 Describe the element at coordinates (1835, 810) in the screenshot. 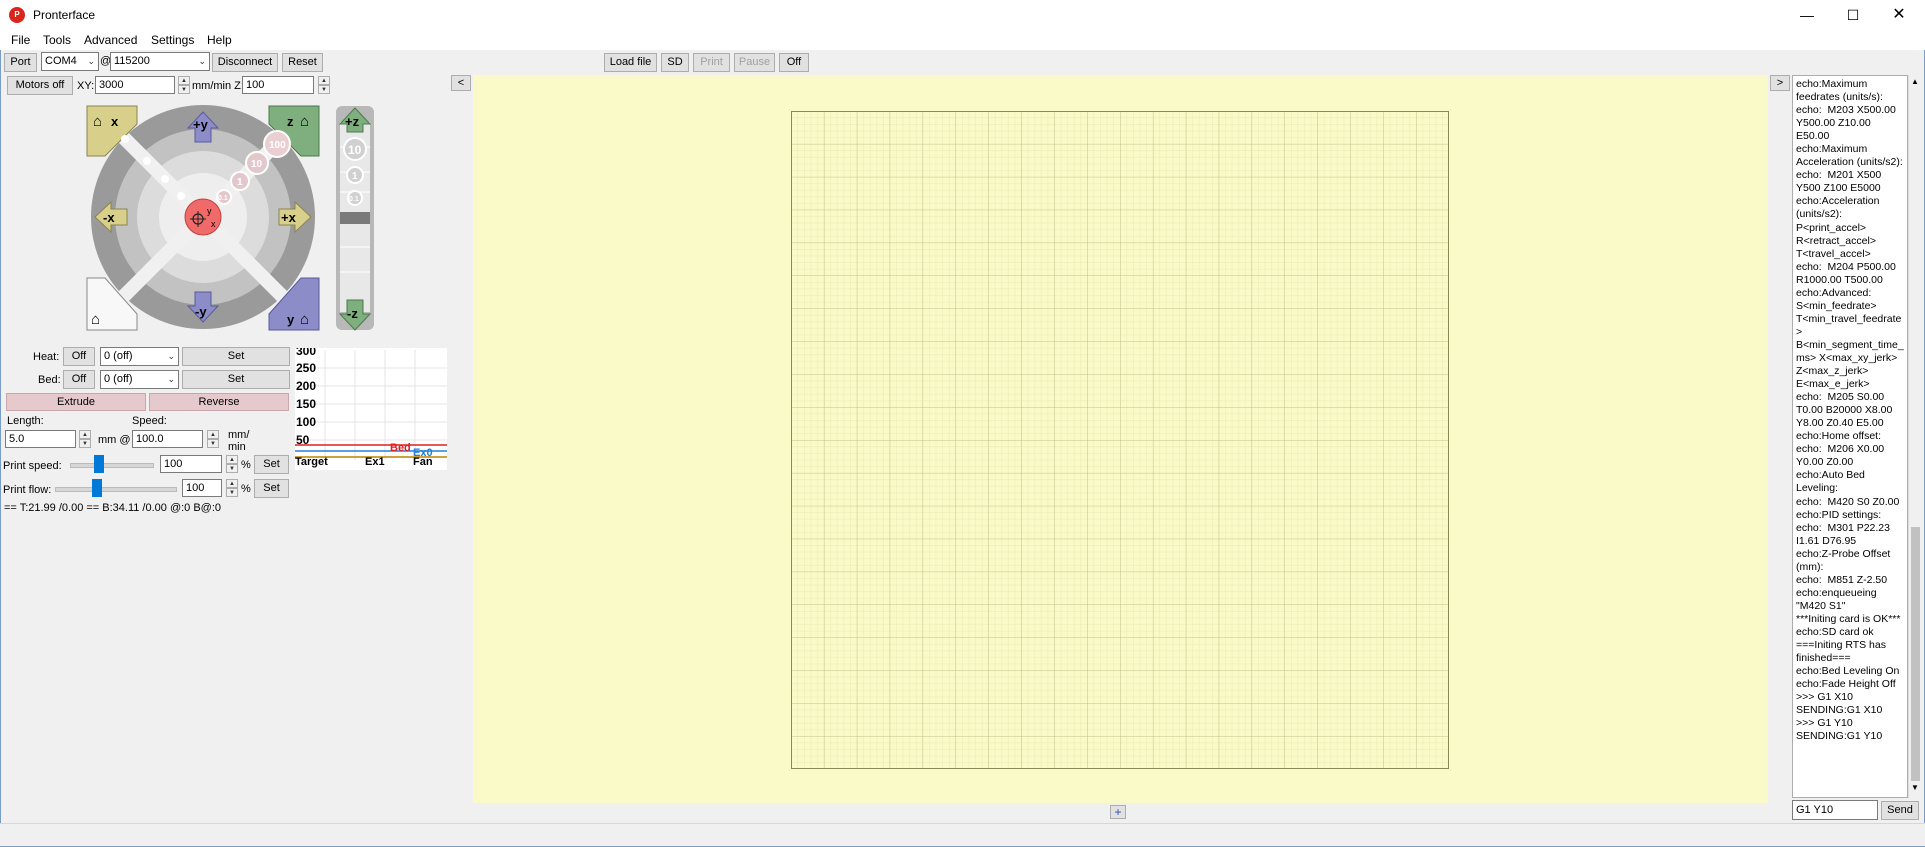

I see `command-input: G1 Y10` at that location.